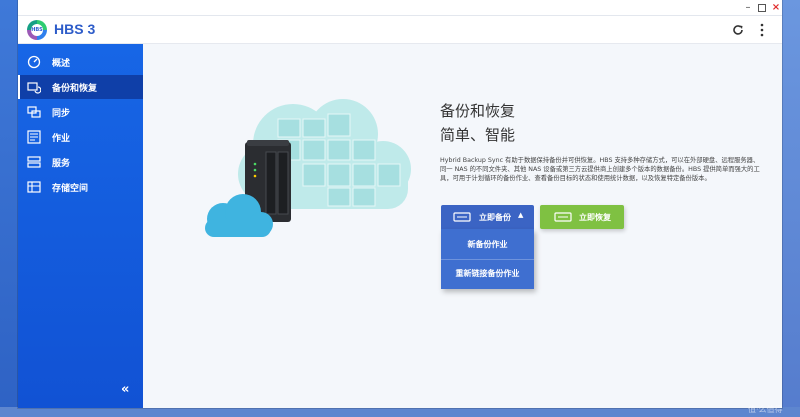  Describe the element at coordinates (400, 412) in the screenshot. I see `desktop-background-bottom` at that location.